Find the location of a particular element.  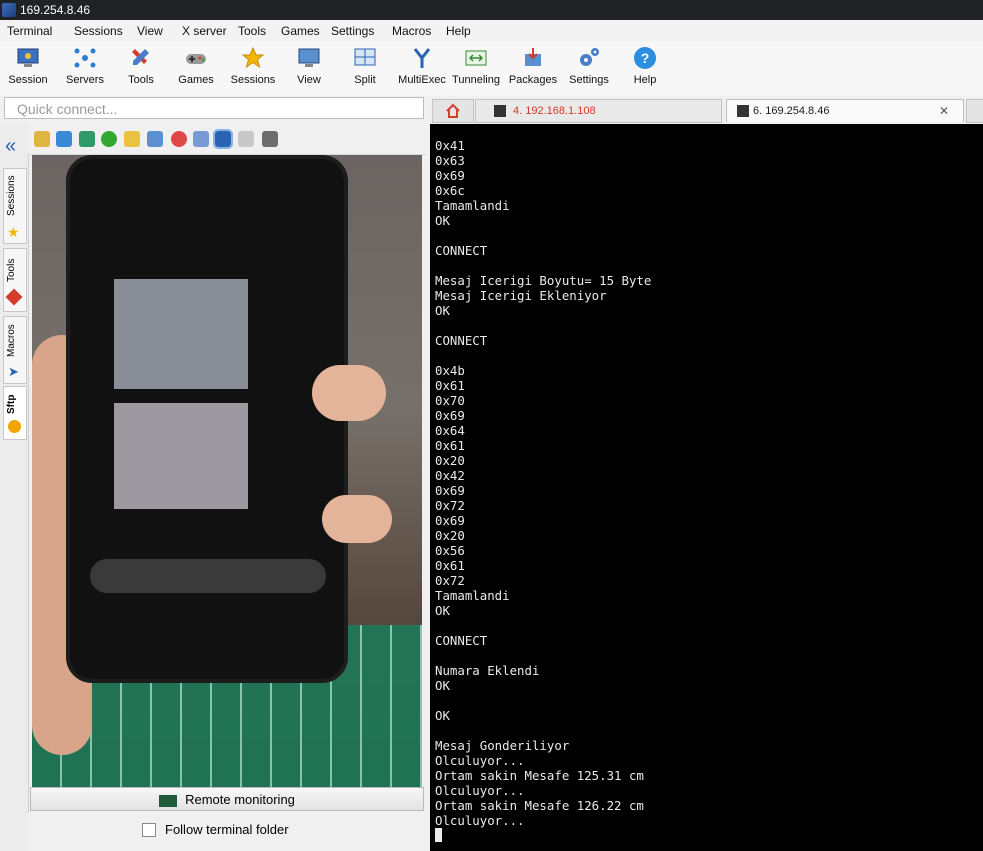

session-monitor-icon is located at coordinates (28, 57).